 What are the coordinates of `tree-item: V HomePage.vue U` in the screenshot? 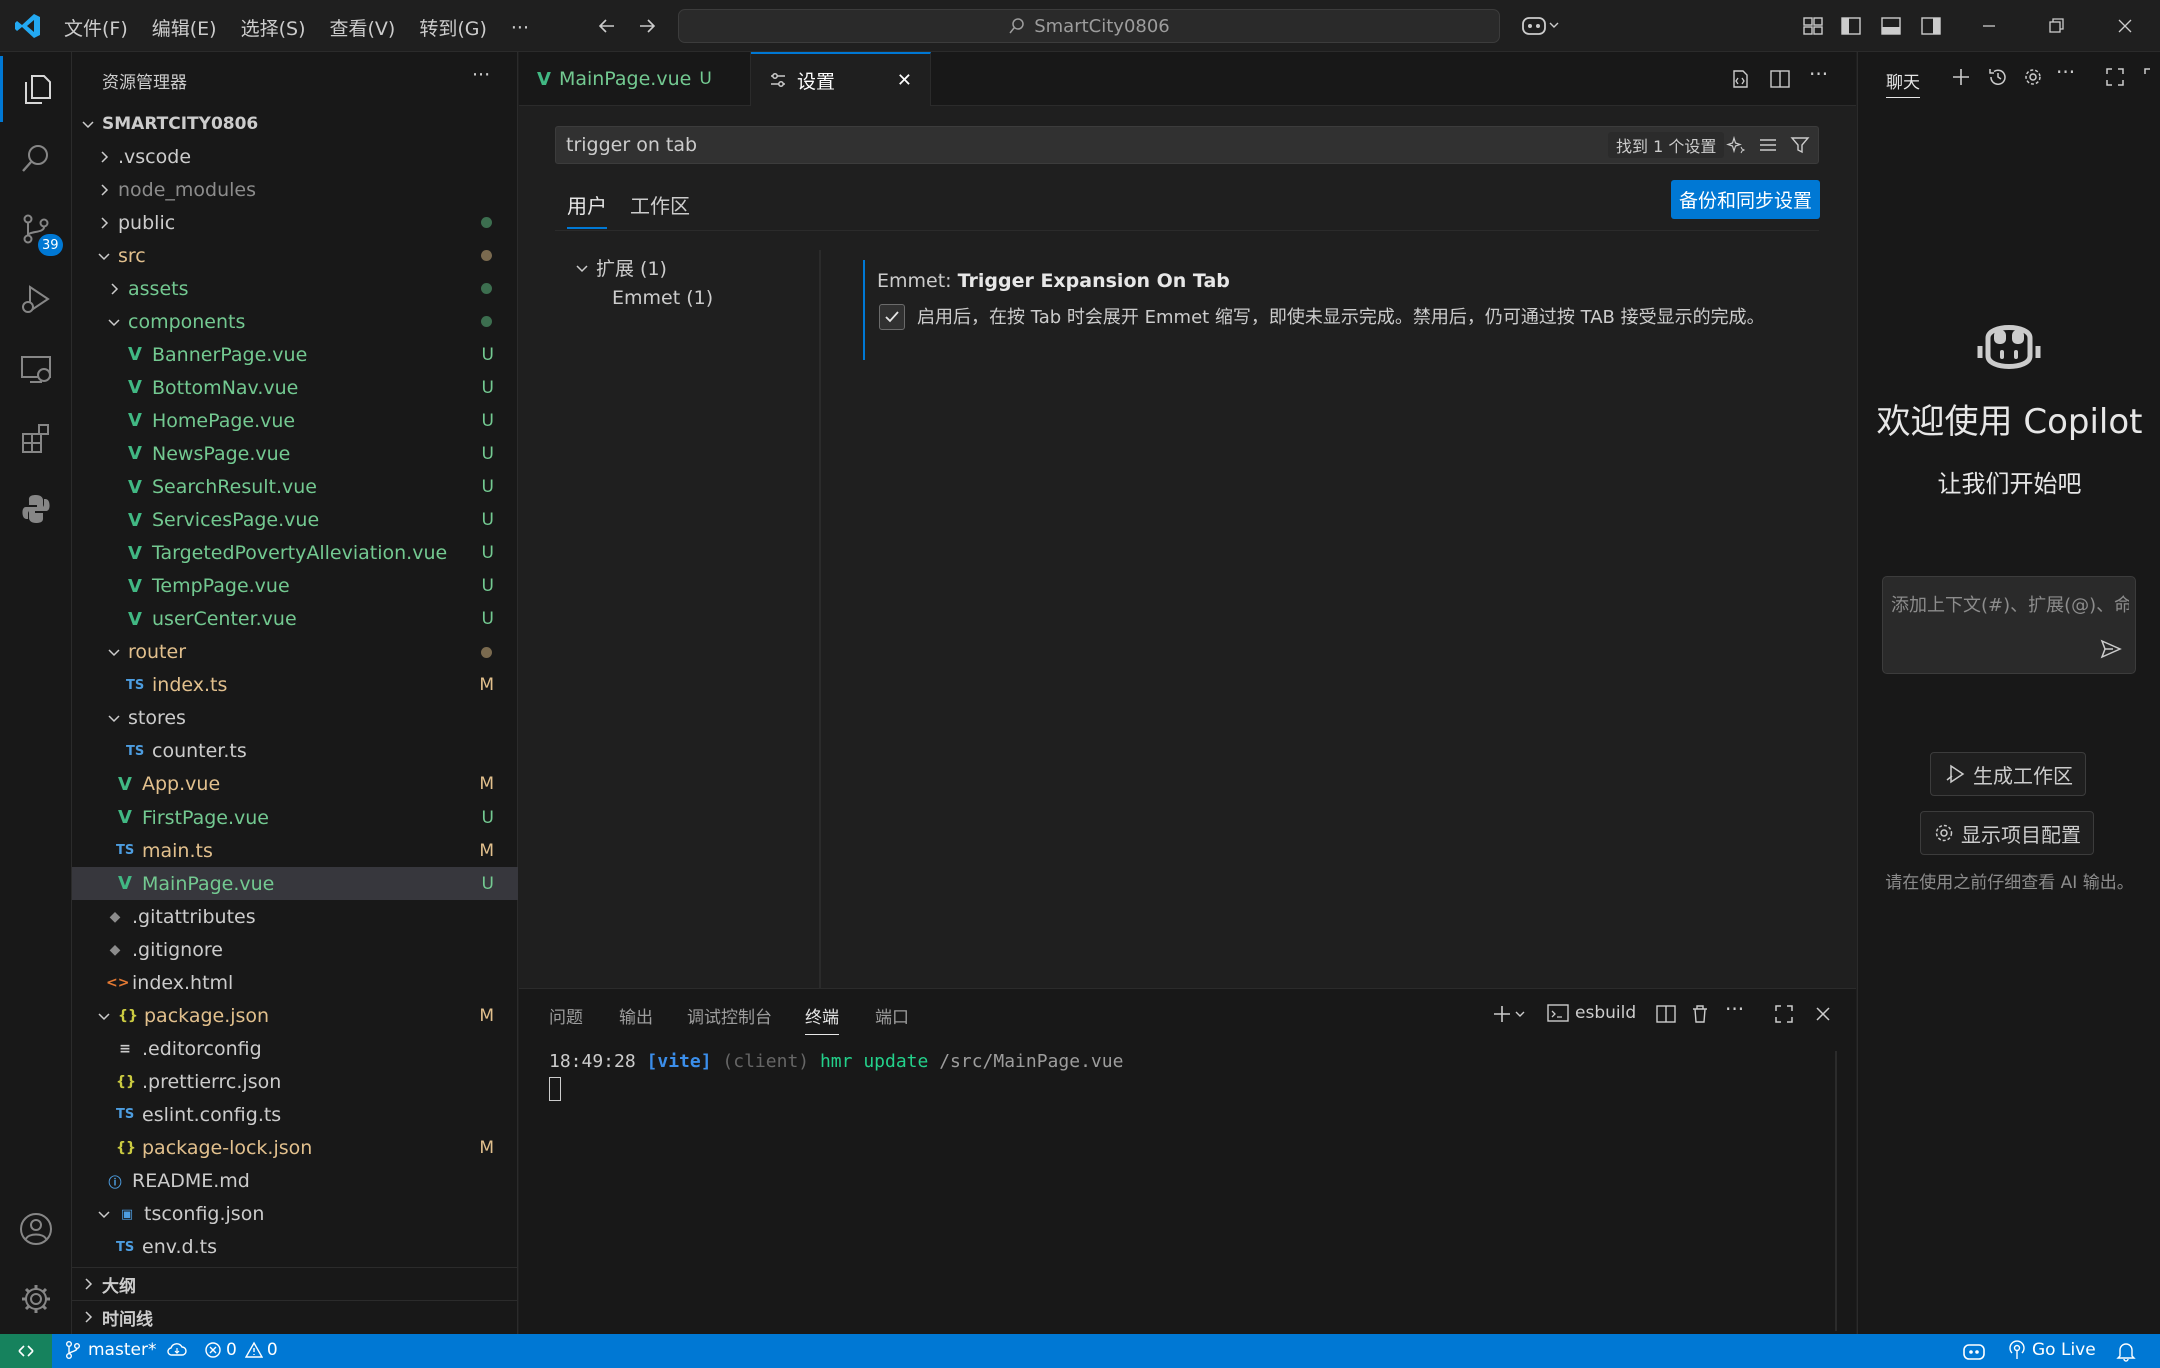 It's located at (295, 420).